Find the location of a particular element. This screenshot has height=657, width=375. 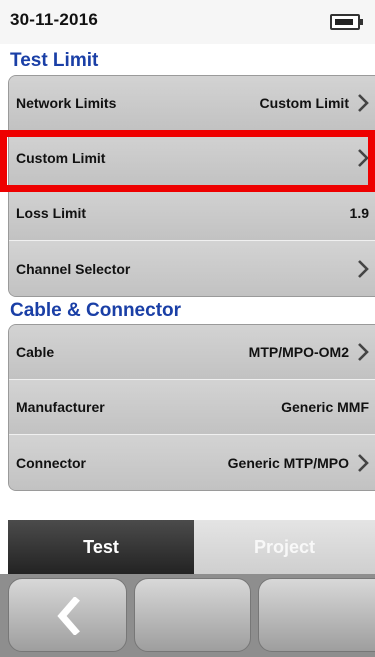

chevron-left-icon is located at coordinates (68, 616).